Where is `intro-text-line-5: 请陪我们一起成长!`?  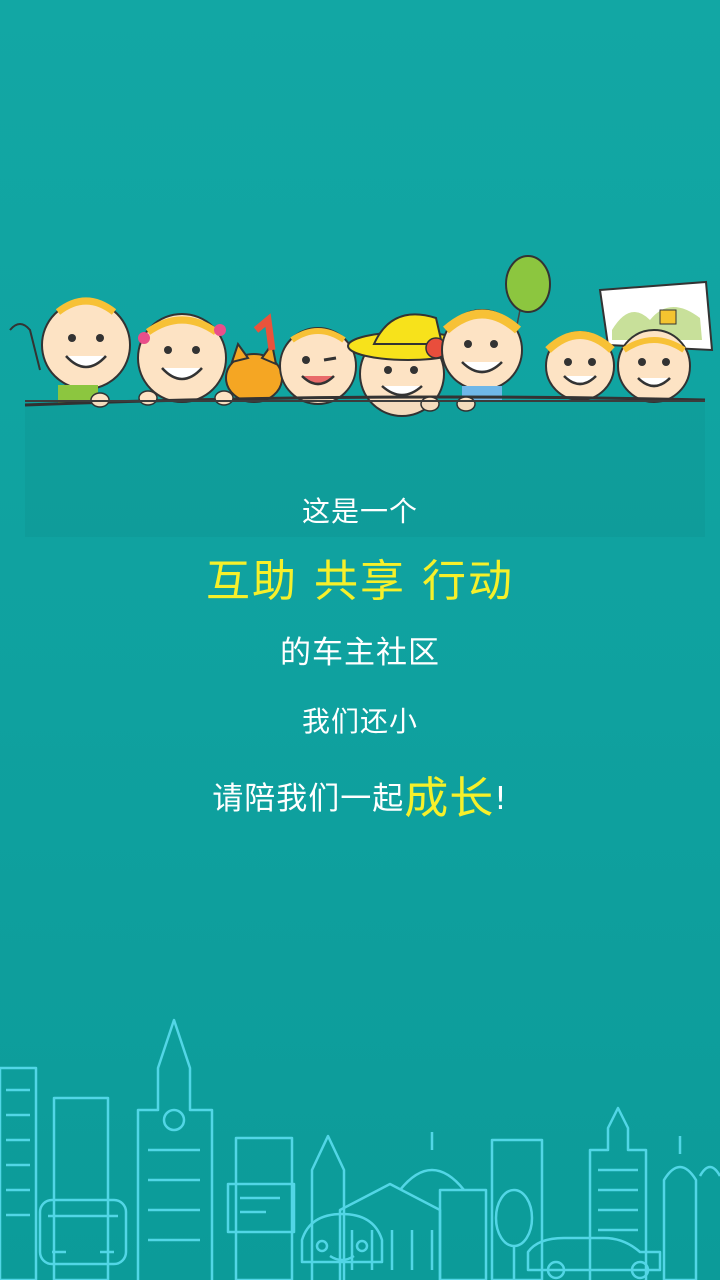
intro-text-line-5: 请陪我们一起成长! is located at coordinates (360, 794).